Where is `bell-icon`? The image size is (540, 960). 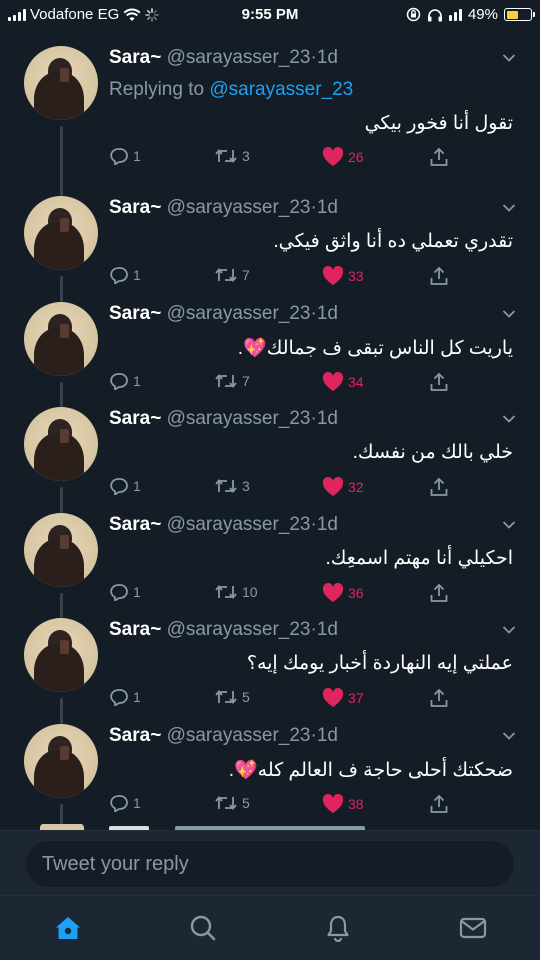 bell-icon is located at coordinates (338, 928).